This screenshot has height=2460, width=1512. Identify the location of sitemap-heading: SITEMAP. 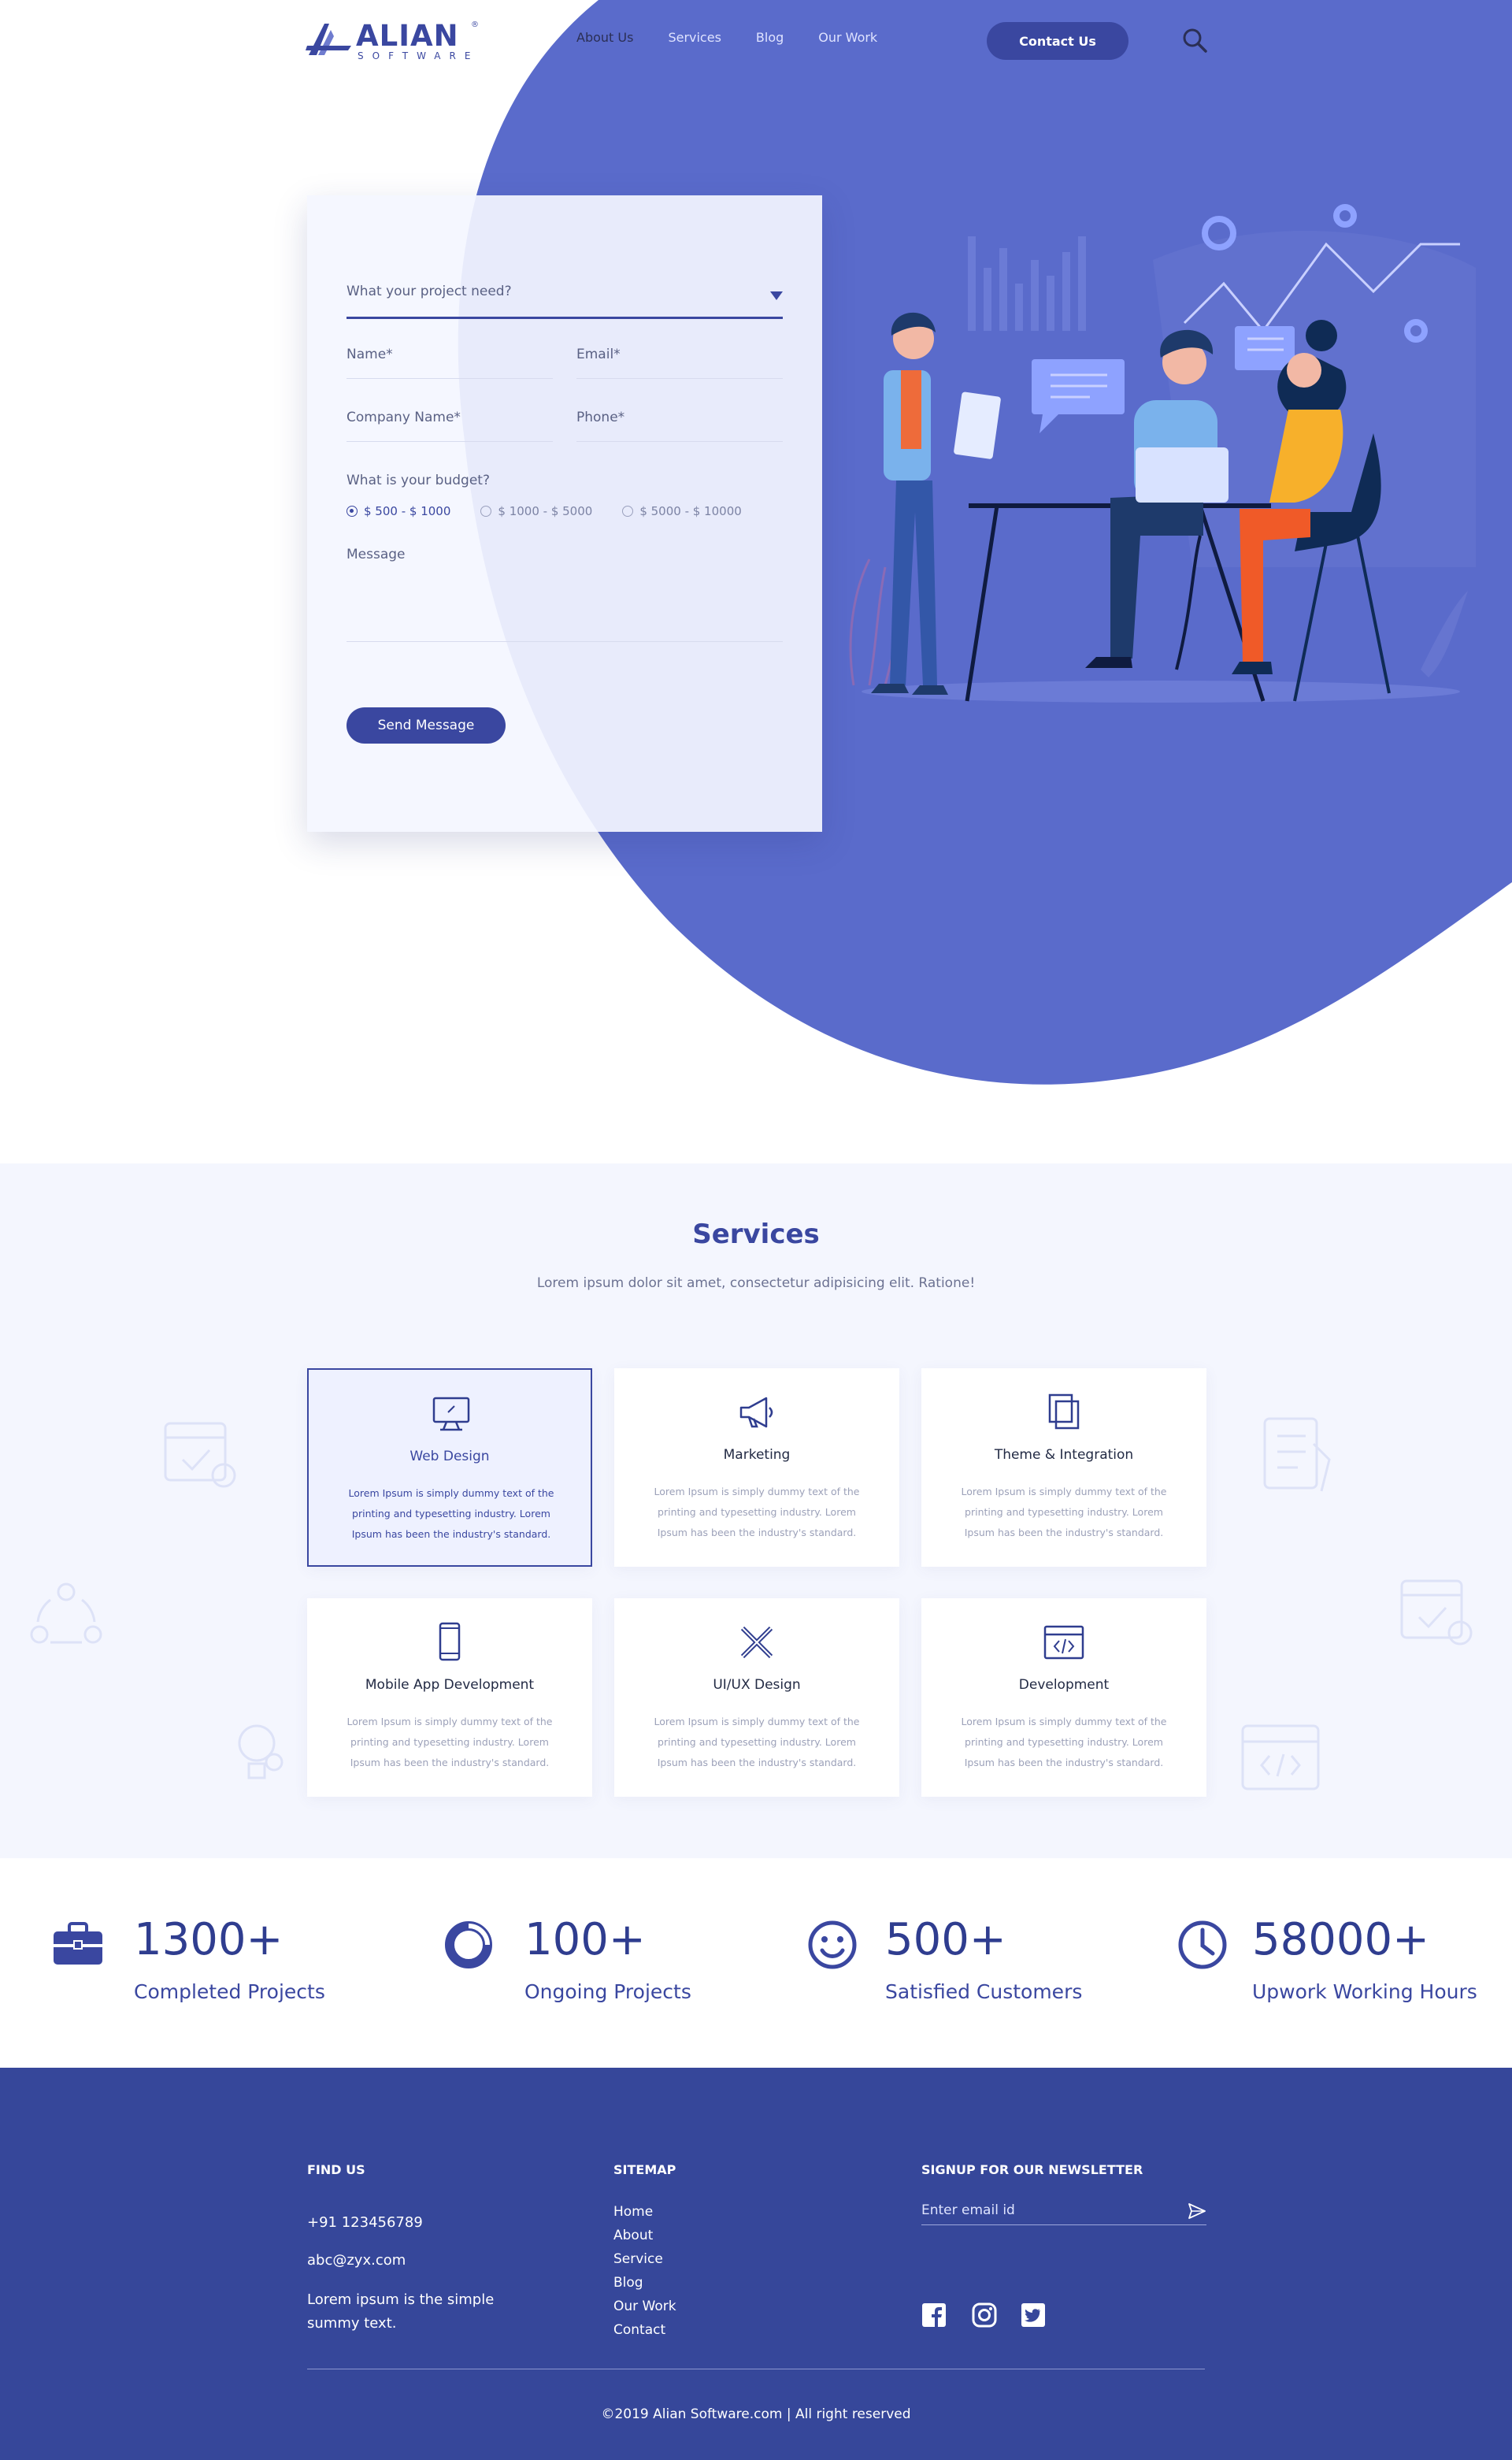
(644, 2169).